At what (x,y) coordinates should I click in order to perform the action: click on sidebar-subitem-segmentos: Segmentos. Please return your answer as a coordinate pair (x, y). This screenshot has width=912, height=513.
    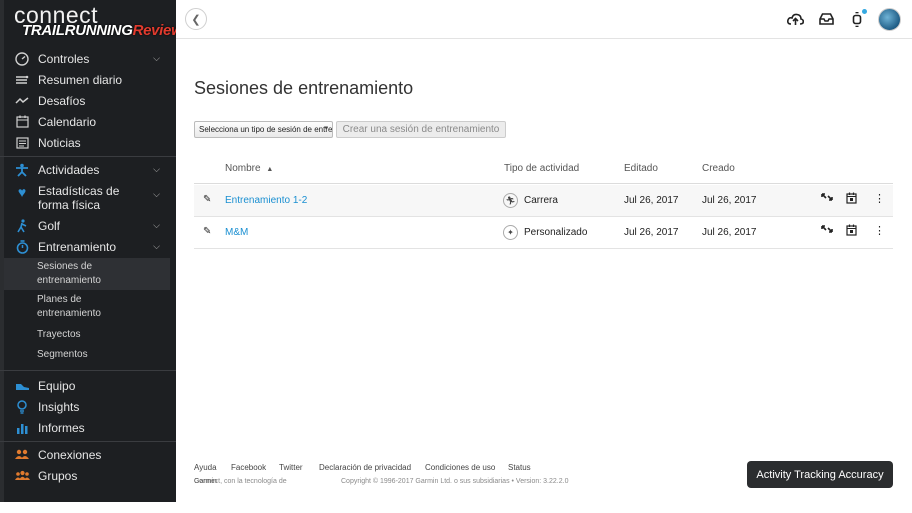
    Looking at the image, I should click on (87, 355).